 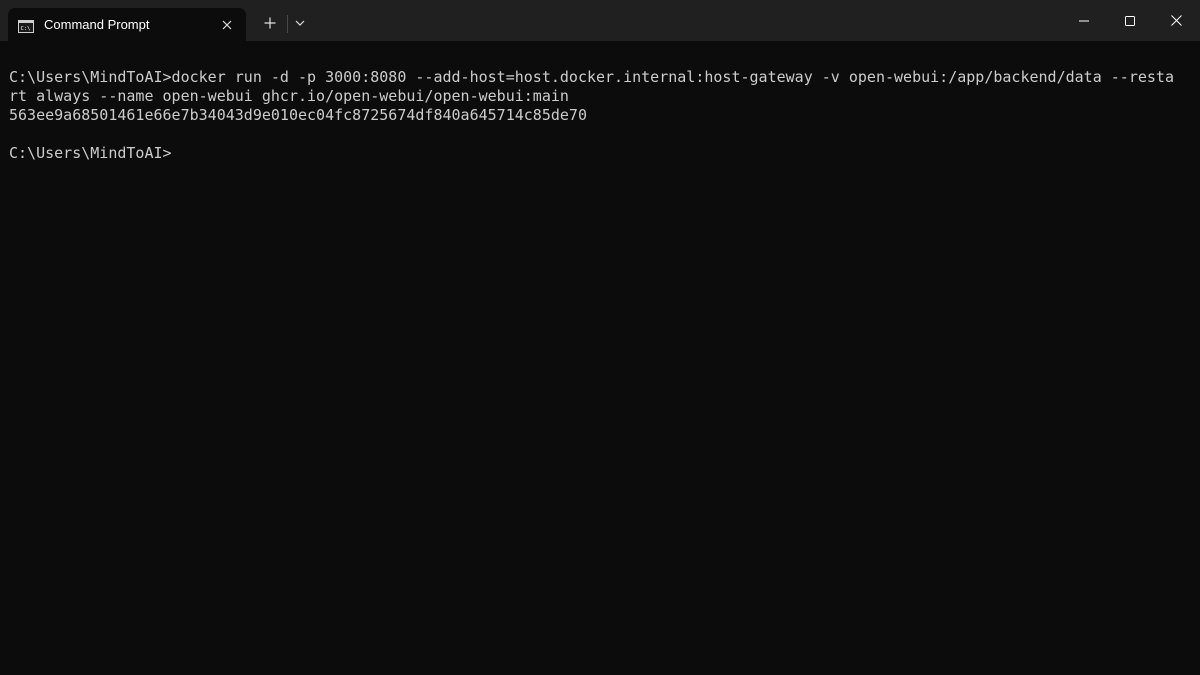 I want to click on tab-title: Command Prompt, so click(x=97, y=24).